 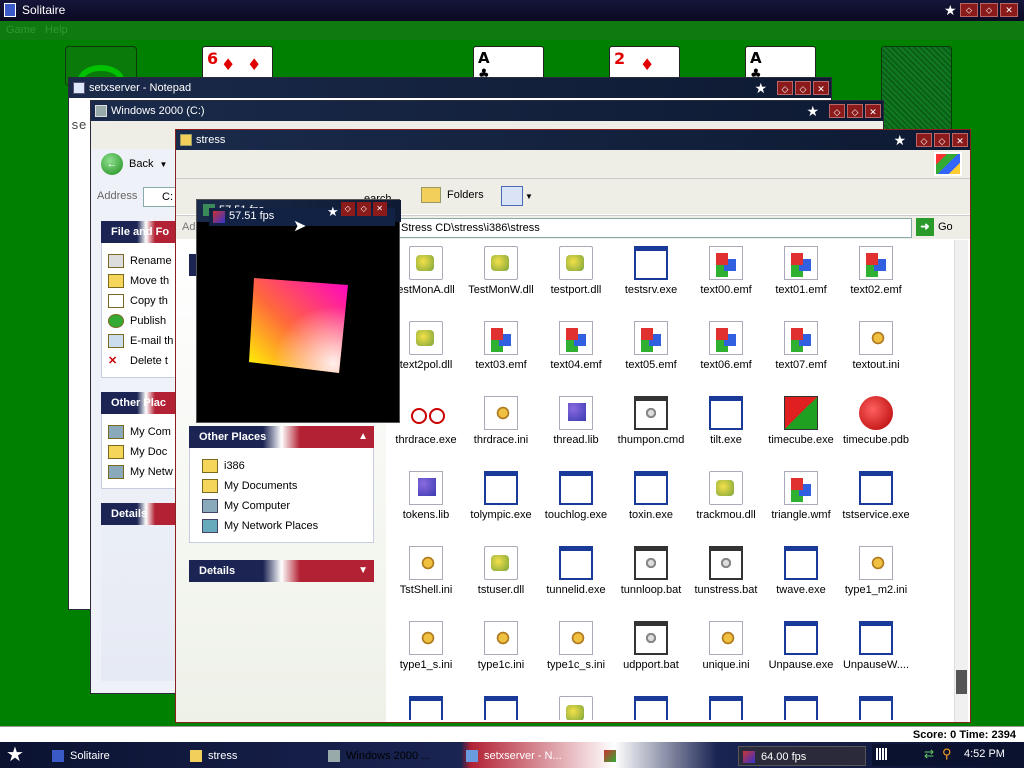 What do you see at coordinates (576, 496) in the screenshot?
I see `file-item: touchlog.exe` at bounding box center [576, 496].